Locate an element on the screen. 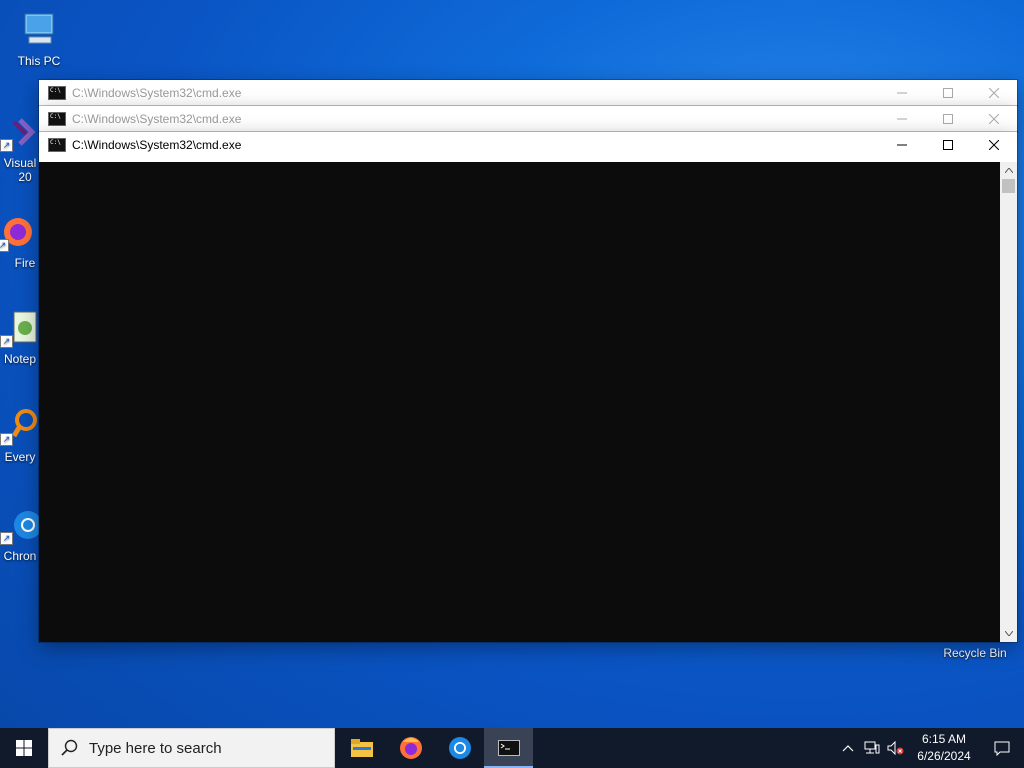  notification-icon is located at coordinates (1002, 748).